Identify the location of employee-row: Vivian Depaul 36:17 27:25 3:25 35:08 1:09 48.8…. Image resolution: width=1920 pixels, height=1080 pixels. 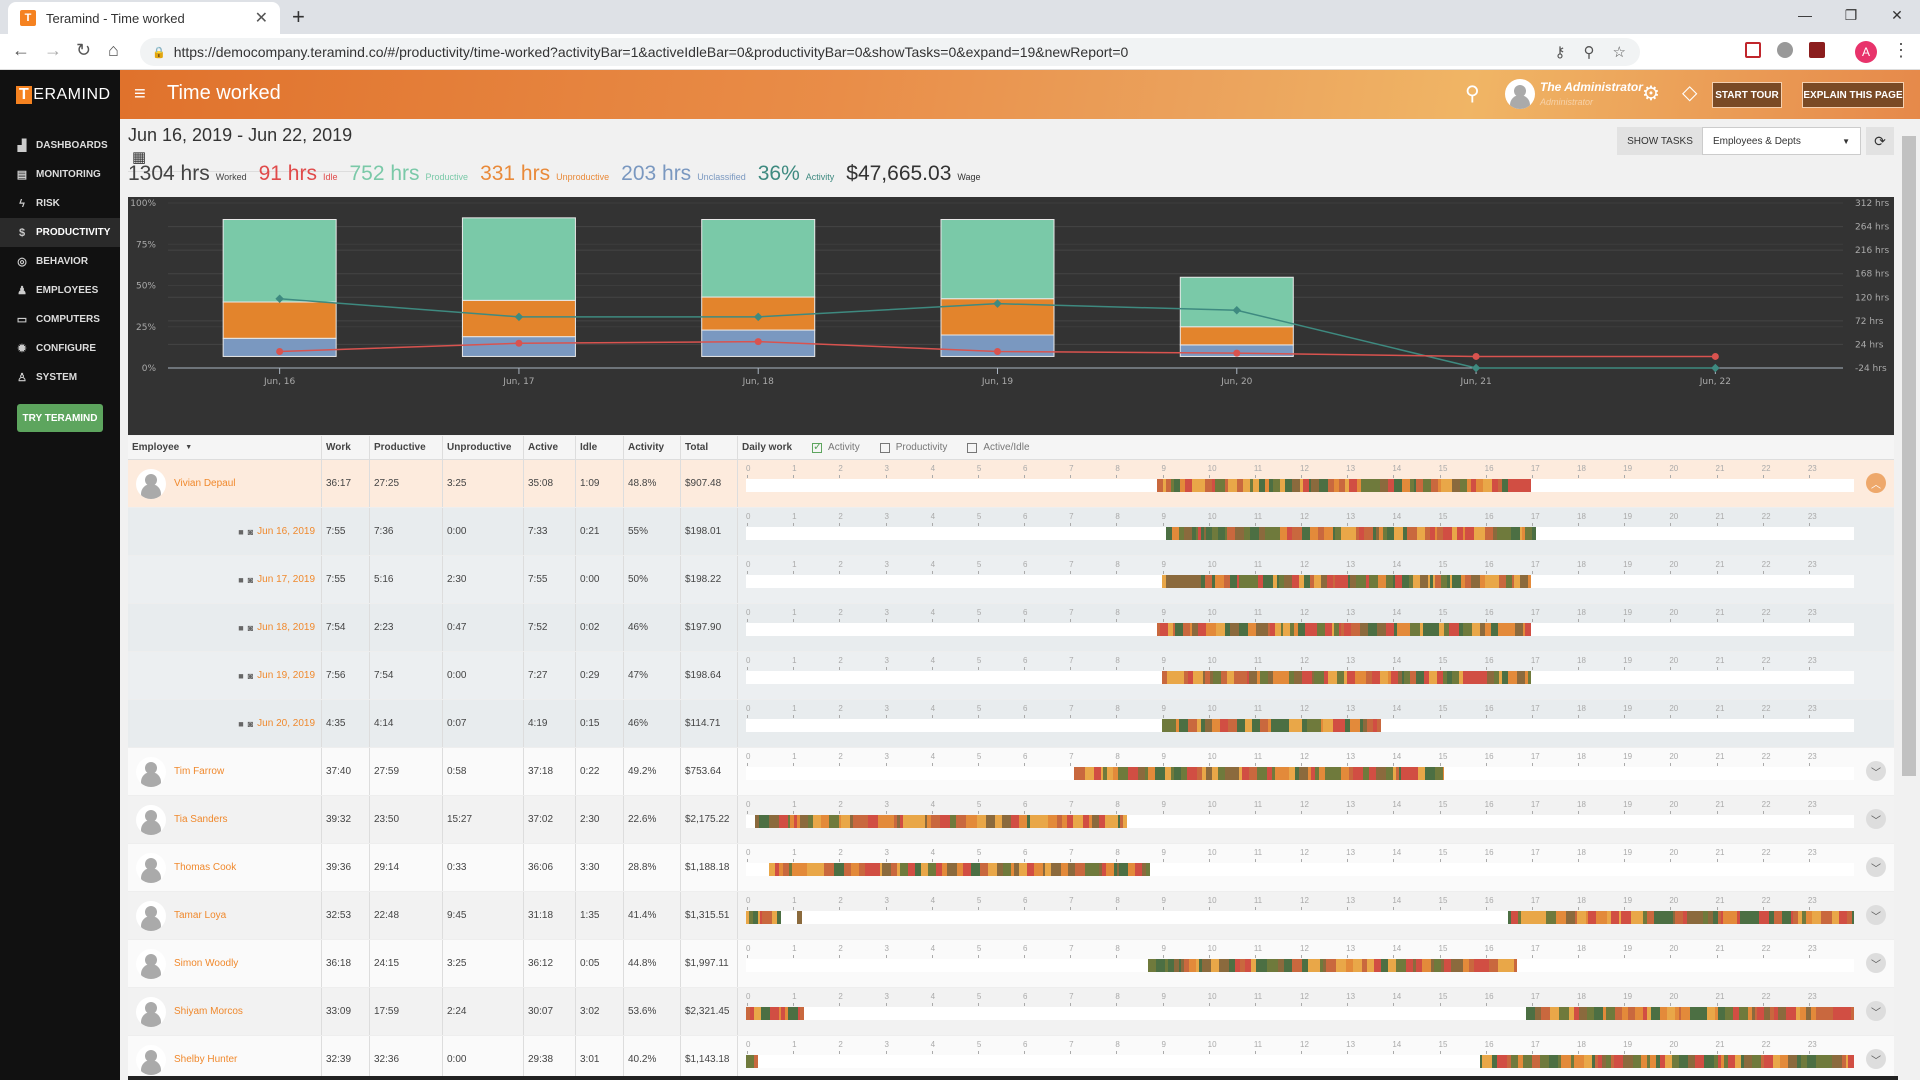
(1011, 484).